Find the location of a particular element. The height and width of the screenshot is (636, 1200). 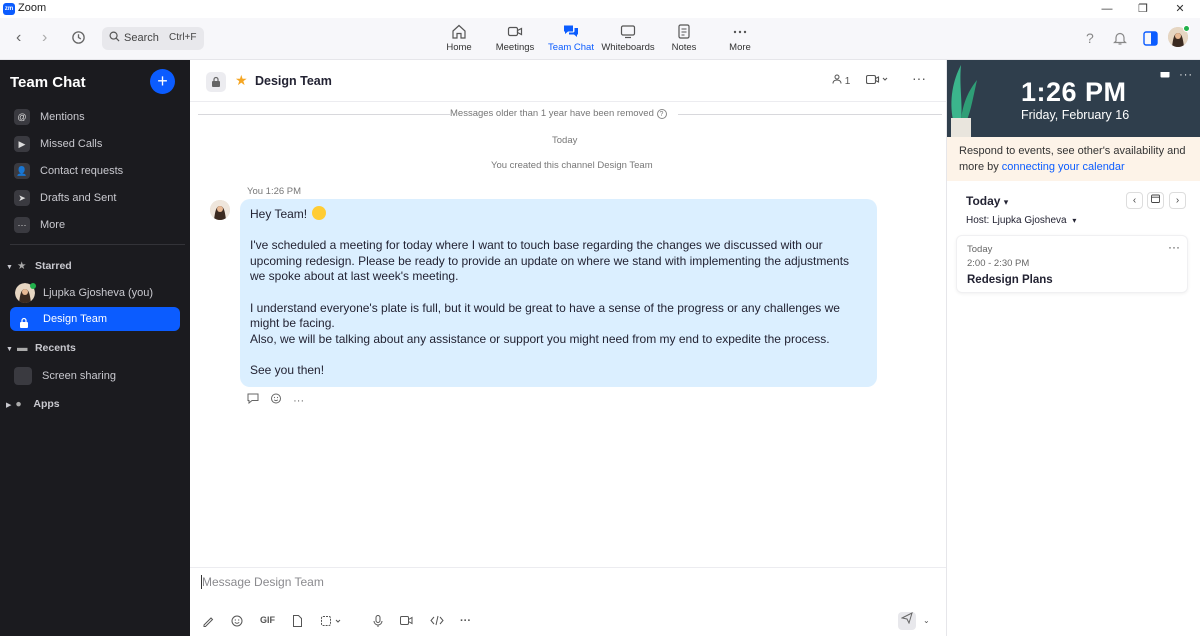

collapse-caret-icon: ▼ is located at coordinates (9, 349).